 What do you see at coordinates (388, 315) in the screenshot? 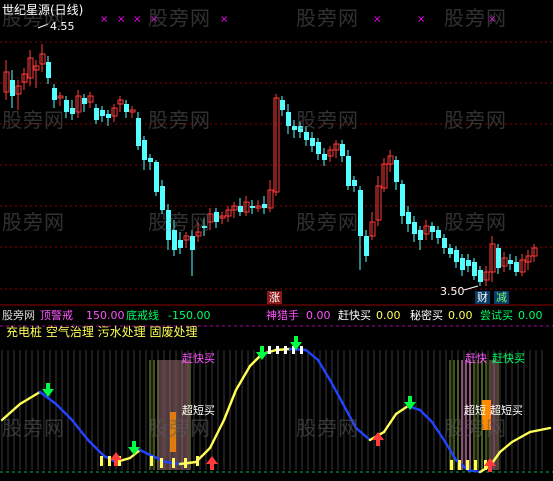
I see `gan-value: 0.00` at bounding box center [388, 315].